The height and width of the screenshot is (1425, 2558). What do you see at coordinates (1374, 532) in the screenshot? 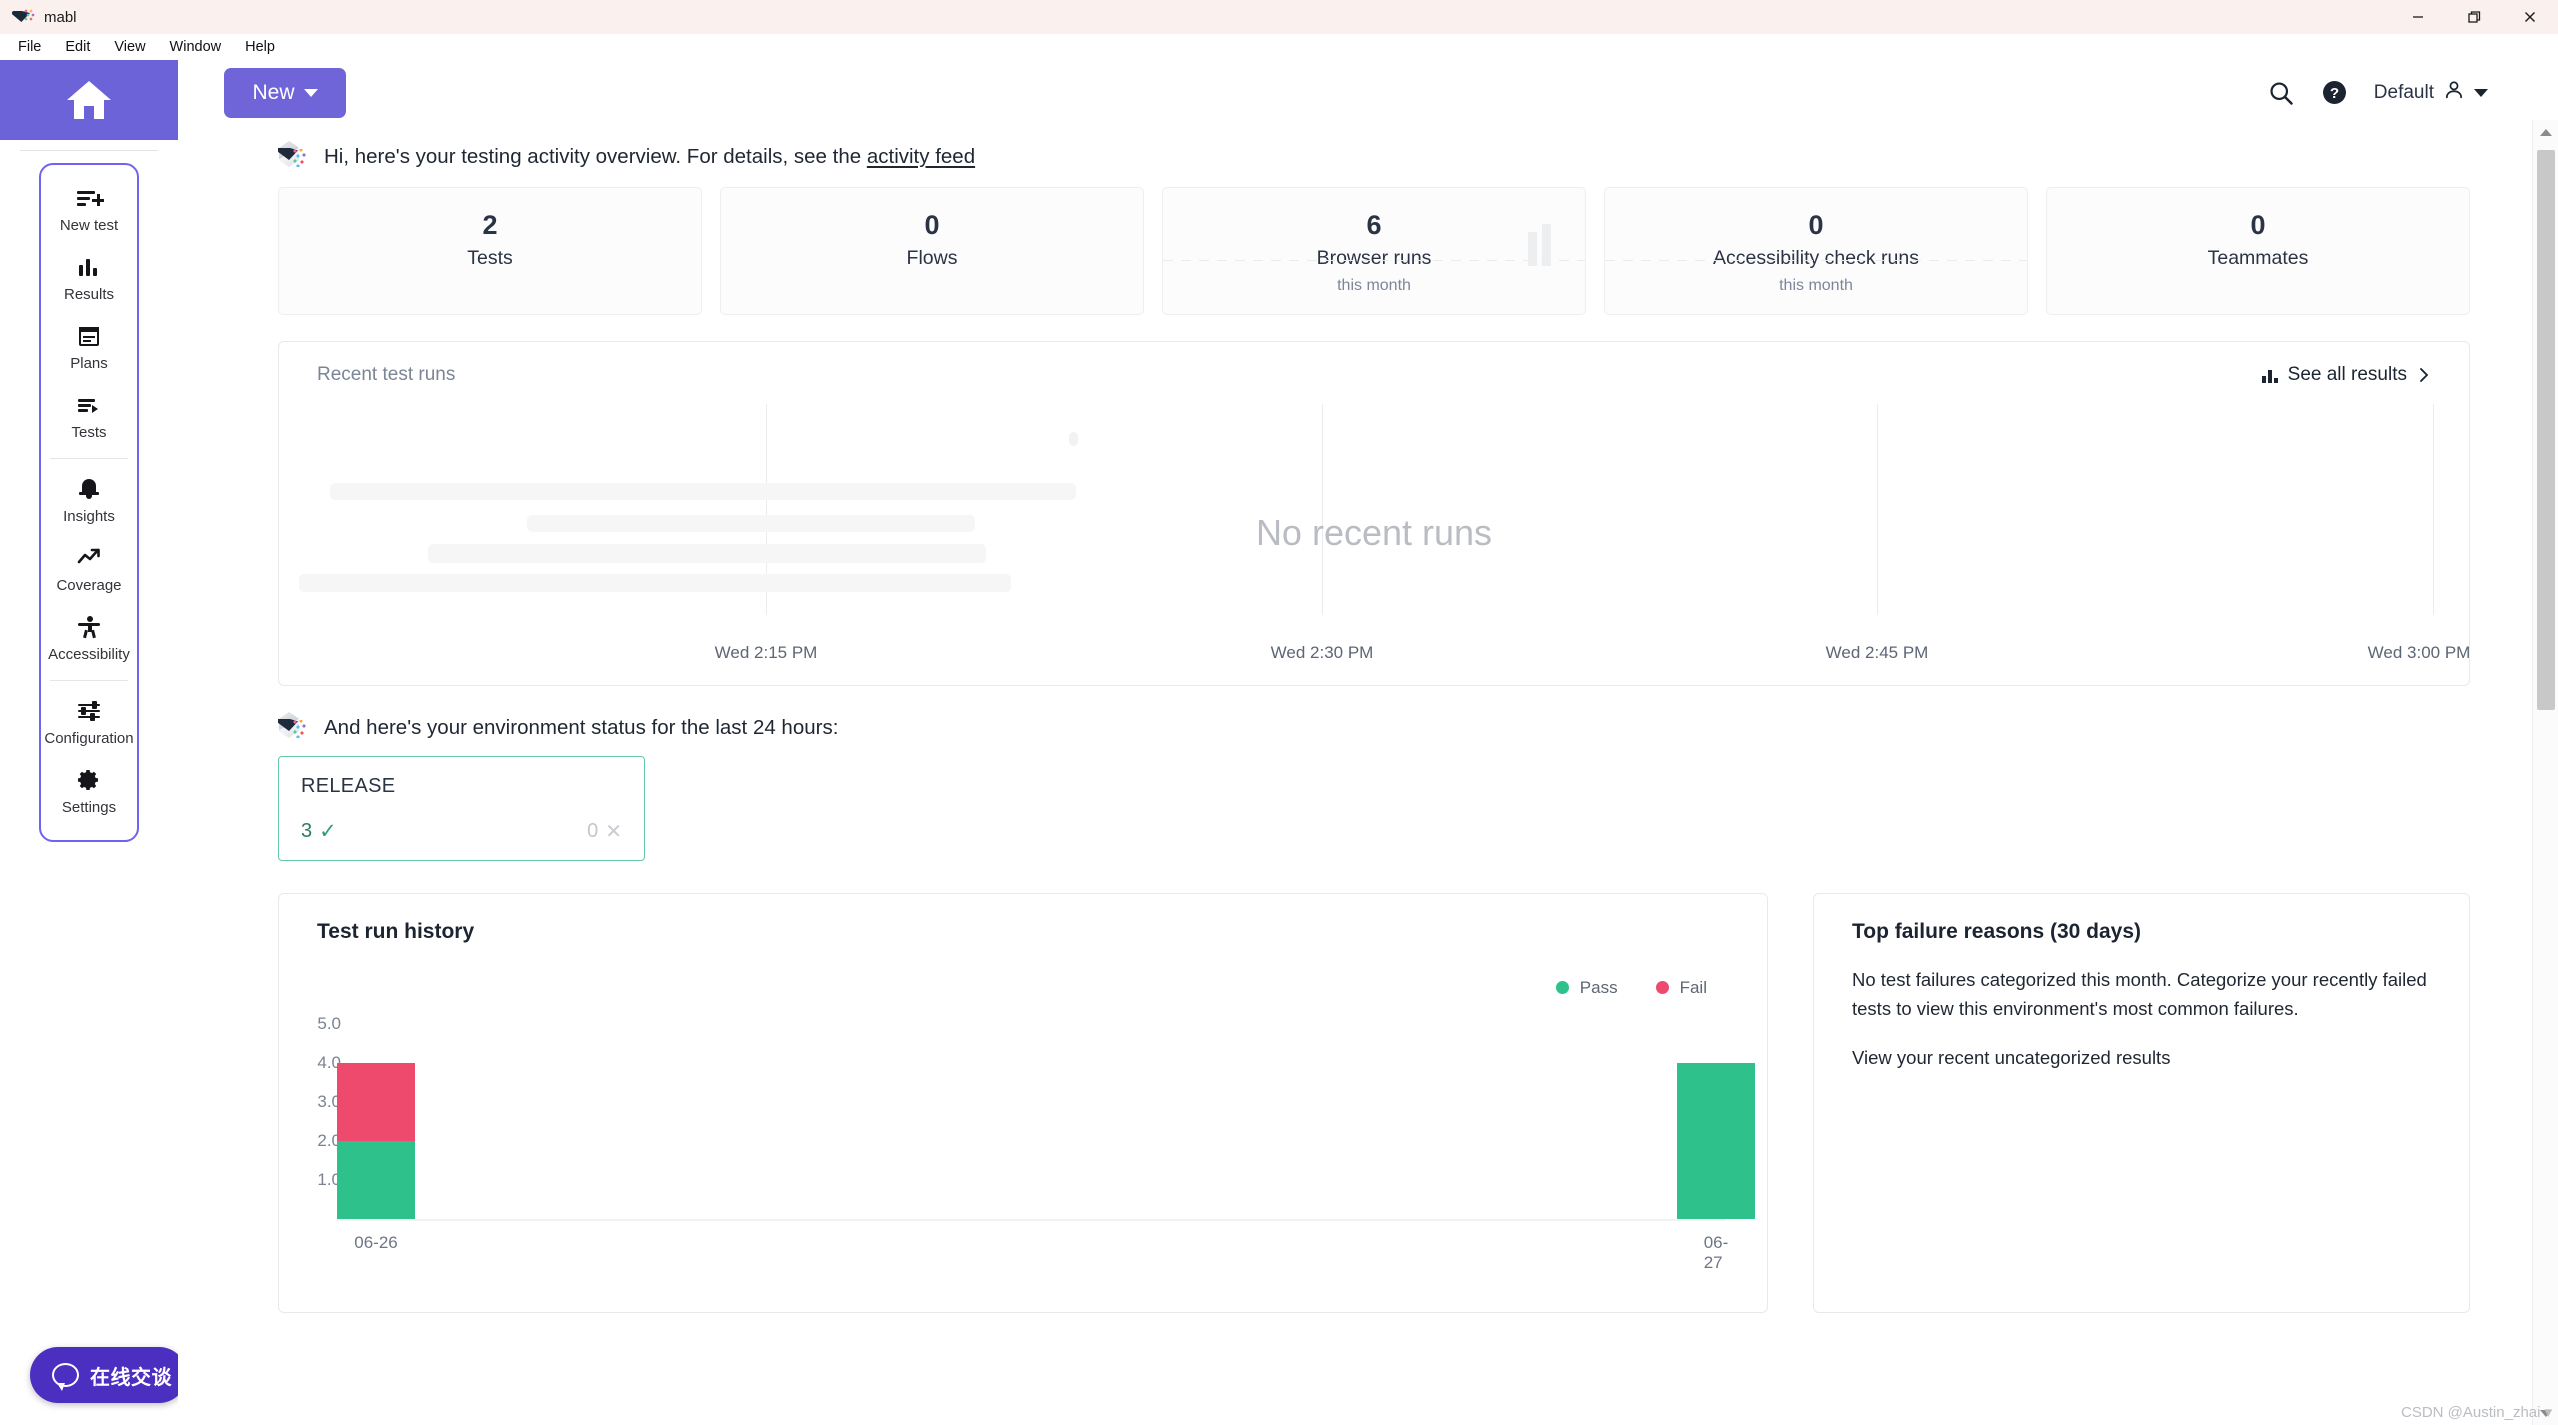
I see `recent-runs-empty-text: No recent runs` at bounding box center [1374, 532].